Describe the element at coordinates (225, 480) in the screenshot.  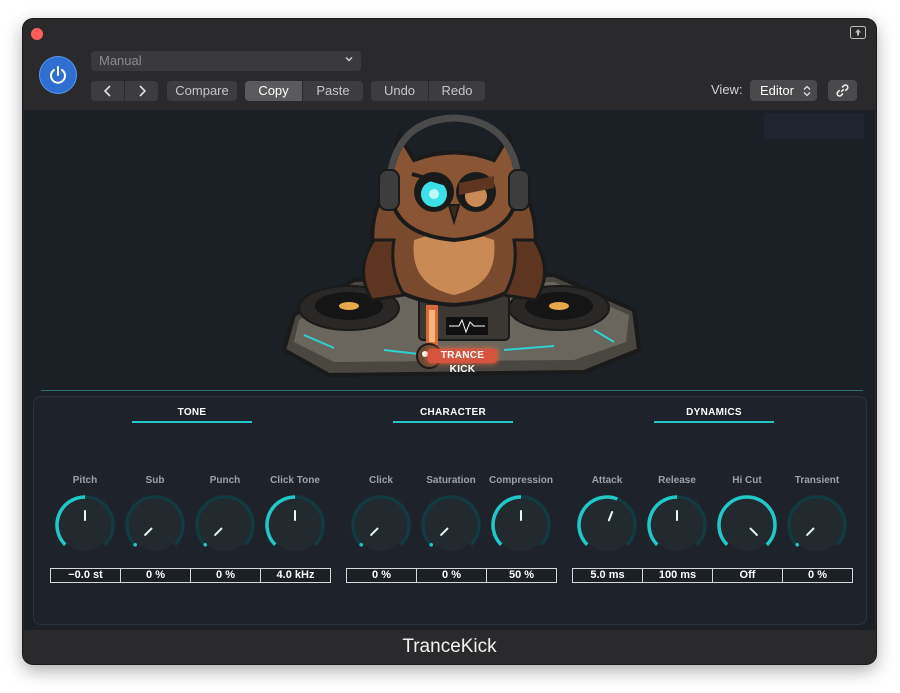
I see `knob-label: Punch` at that location.